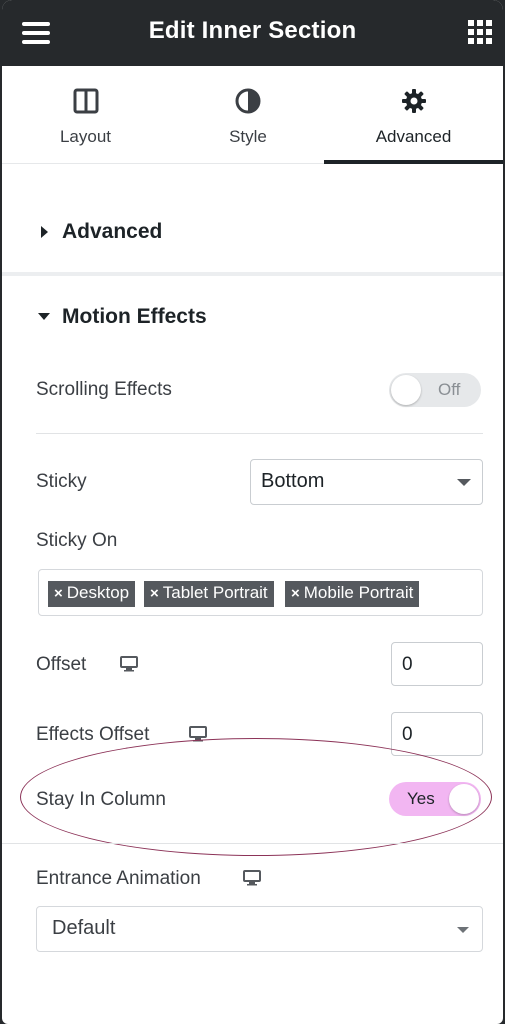 The width and height of the screenshot is (505, 1024). Describe the element at coordinates (435, 390) in the screenshot. I see `scrolling-effects-toggle: Off` at that location.